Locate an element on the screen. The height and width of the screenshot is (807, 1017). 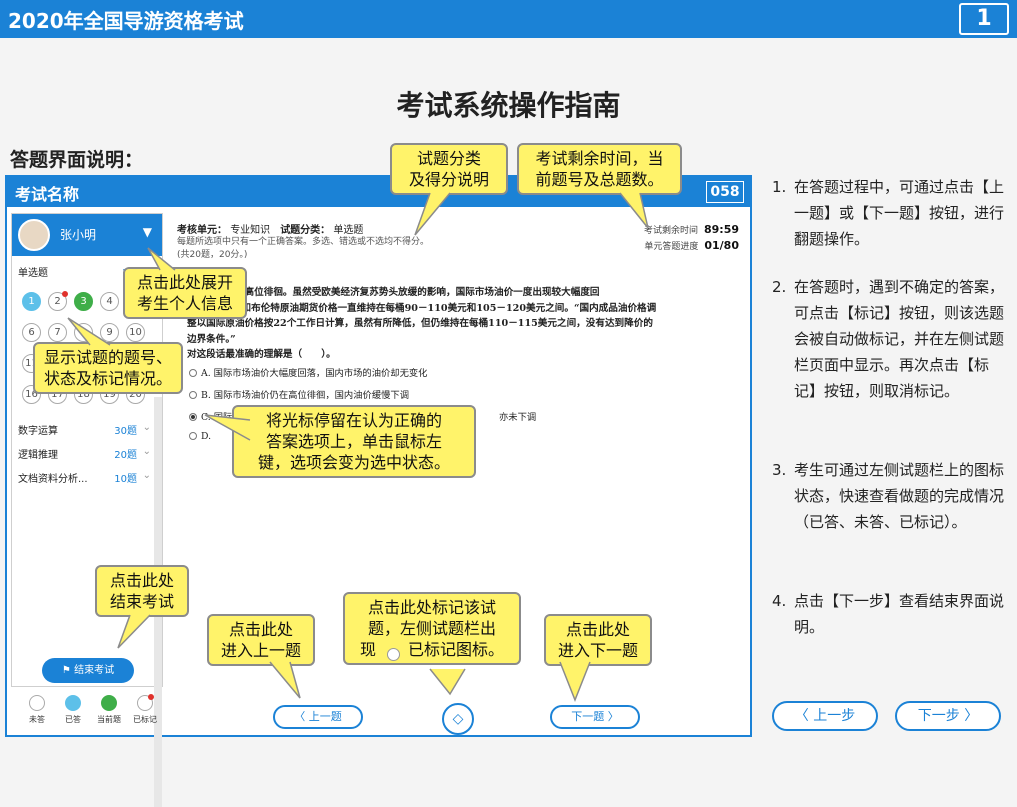
instruction-number: 1. is located at coordinates (779, 187).